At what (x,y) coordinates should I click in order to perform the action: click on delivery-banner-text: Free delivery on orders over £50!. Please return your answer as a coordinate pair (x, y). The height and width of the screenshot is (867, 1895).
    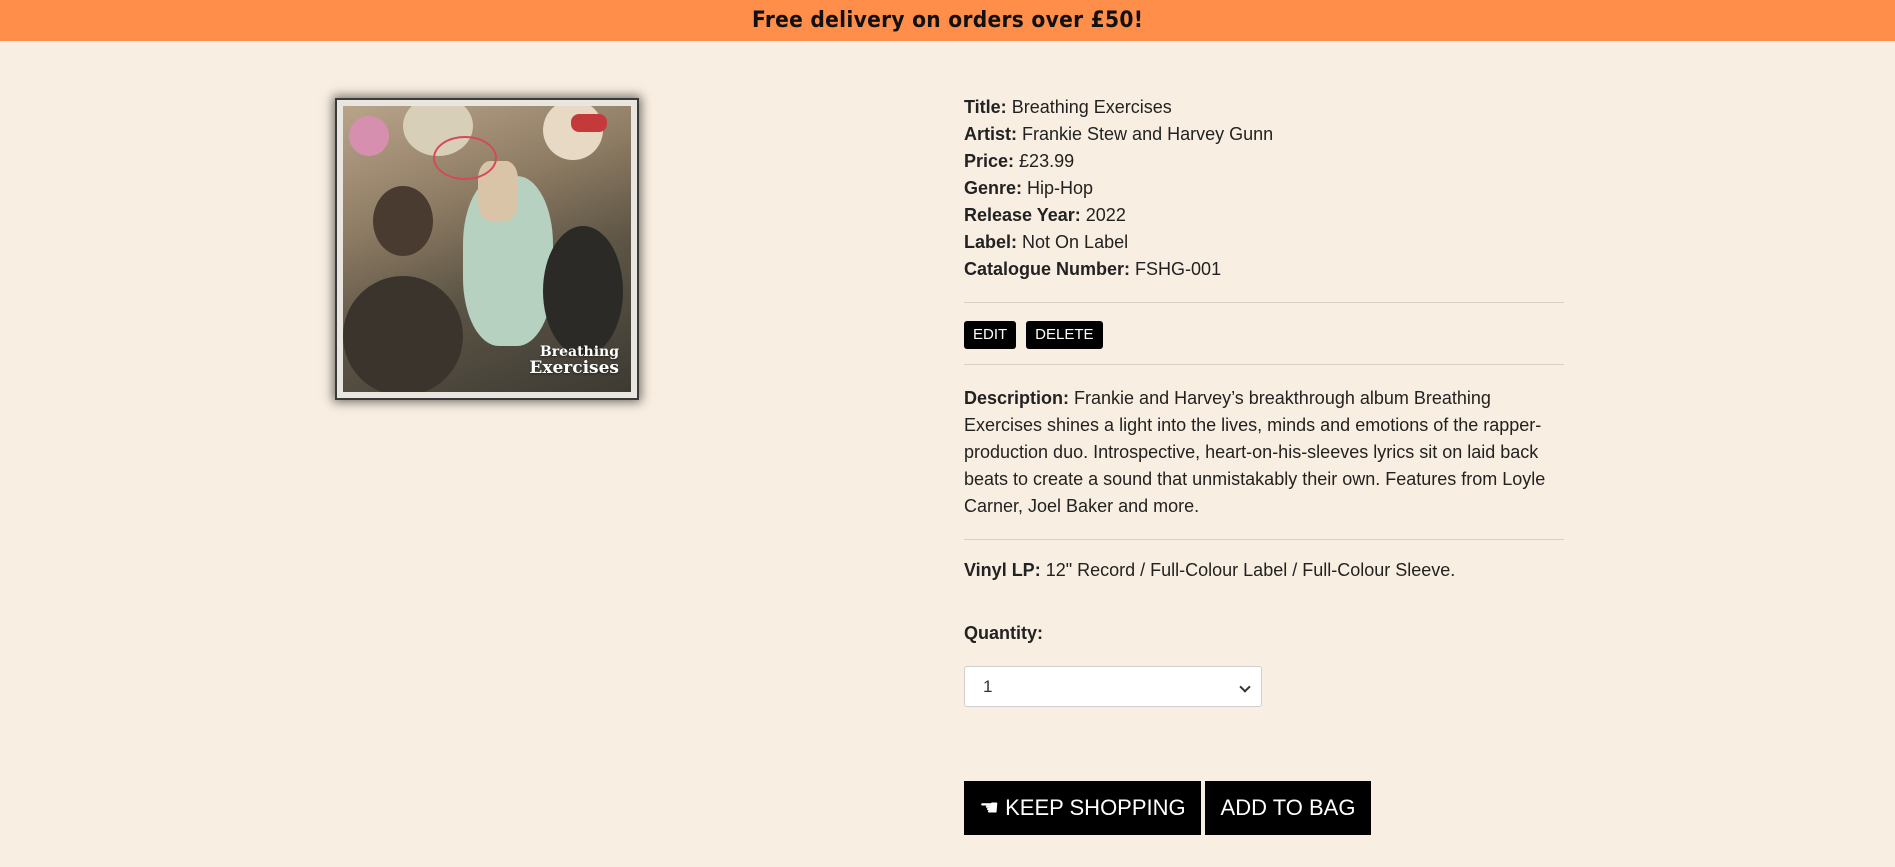
    Looking at the image, I should click on (947, 20).